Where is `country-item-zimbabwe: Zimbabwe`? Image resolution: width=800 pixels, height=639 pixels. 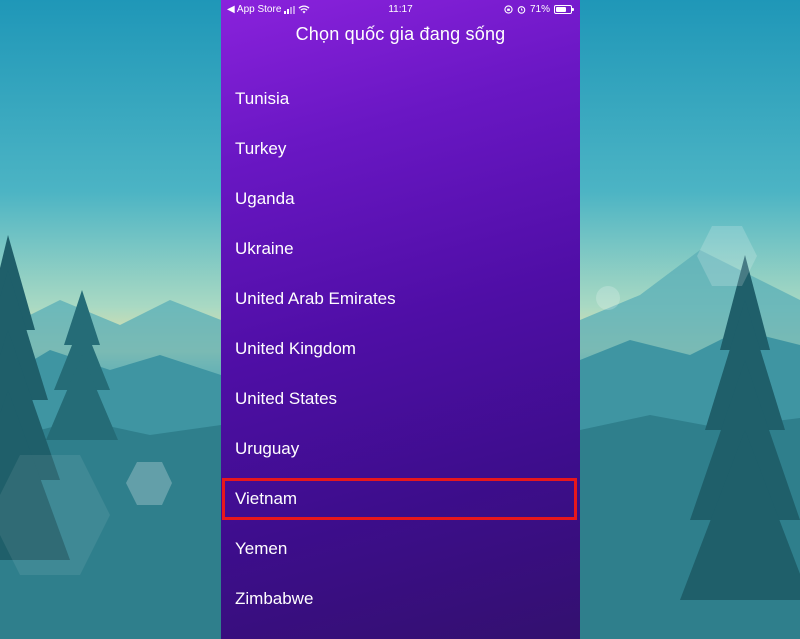
country-item-zimbabwe: Zimbabwe is located at coordinates (400, 599).